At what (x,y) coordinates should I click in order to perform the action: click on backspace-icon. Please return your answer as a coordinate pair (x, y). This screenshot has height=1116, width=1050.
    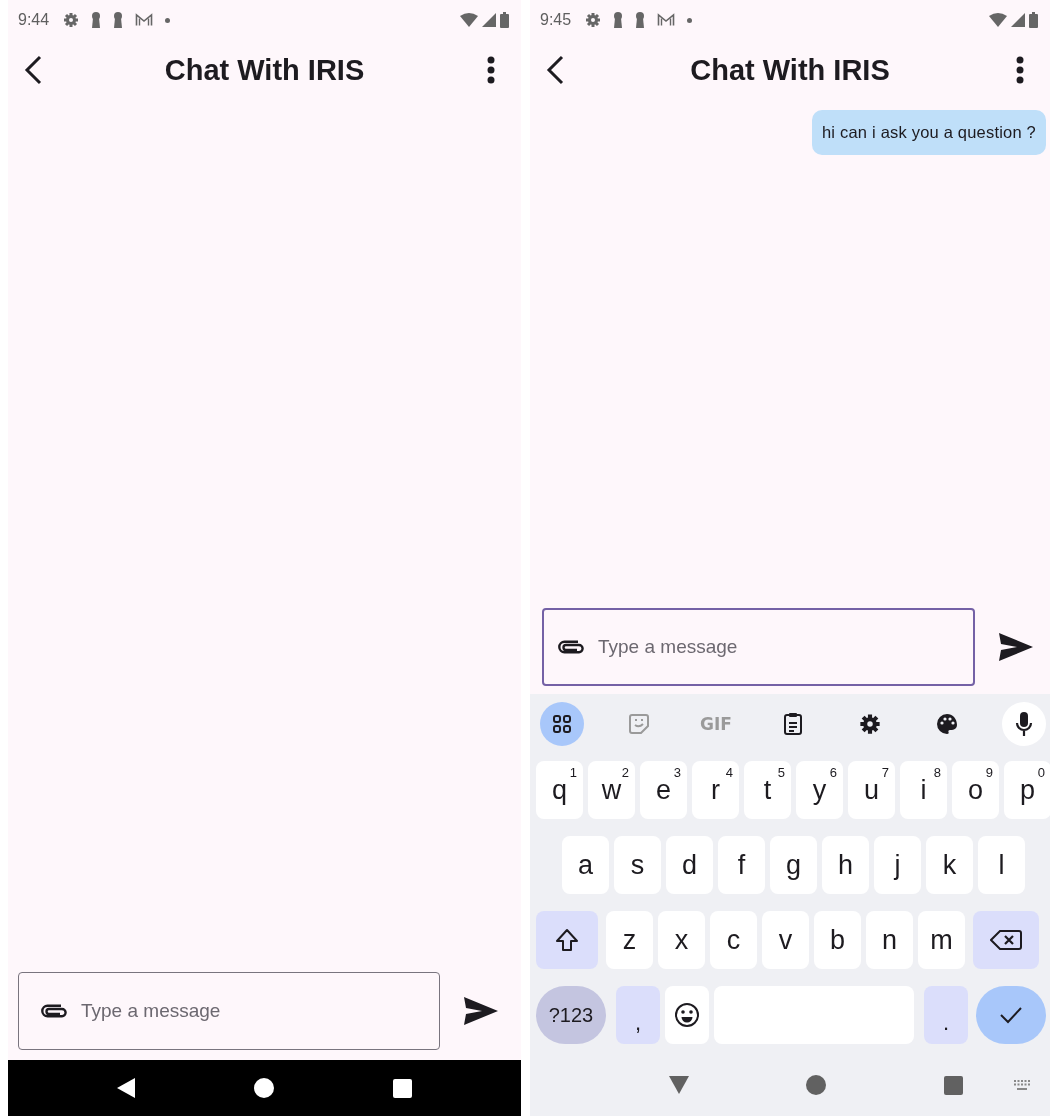
    Looking at the image, I should click on (1006, 940).